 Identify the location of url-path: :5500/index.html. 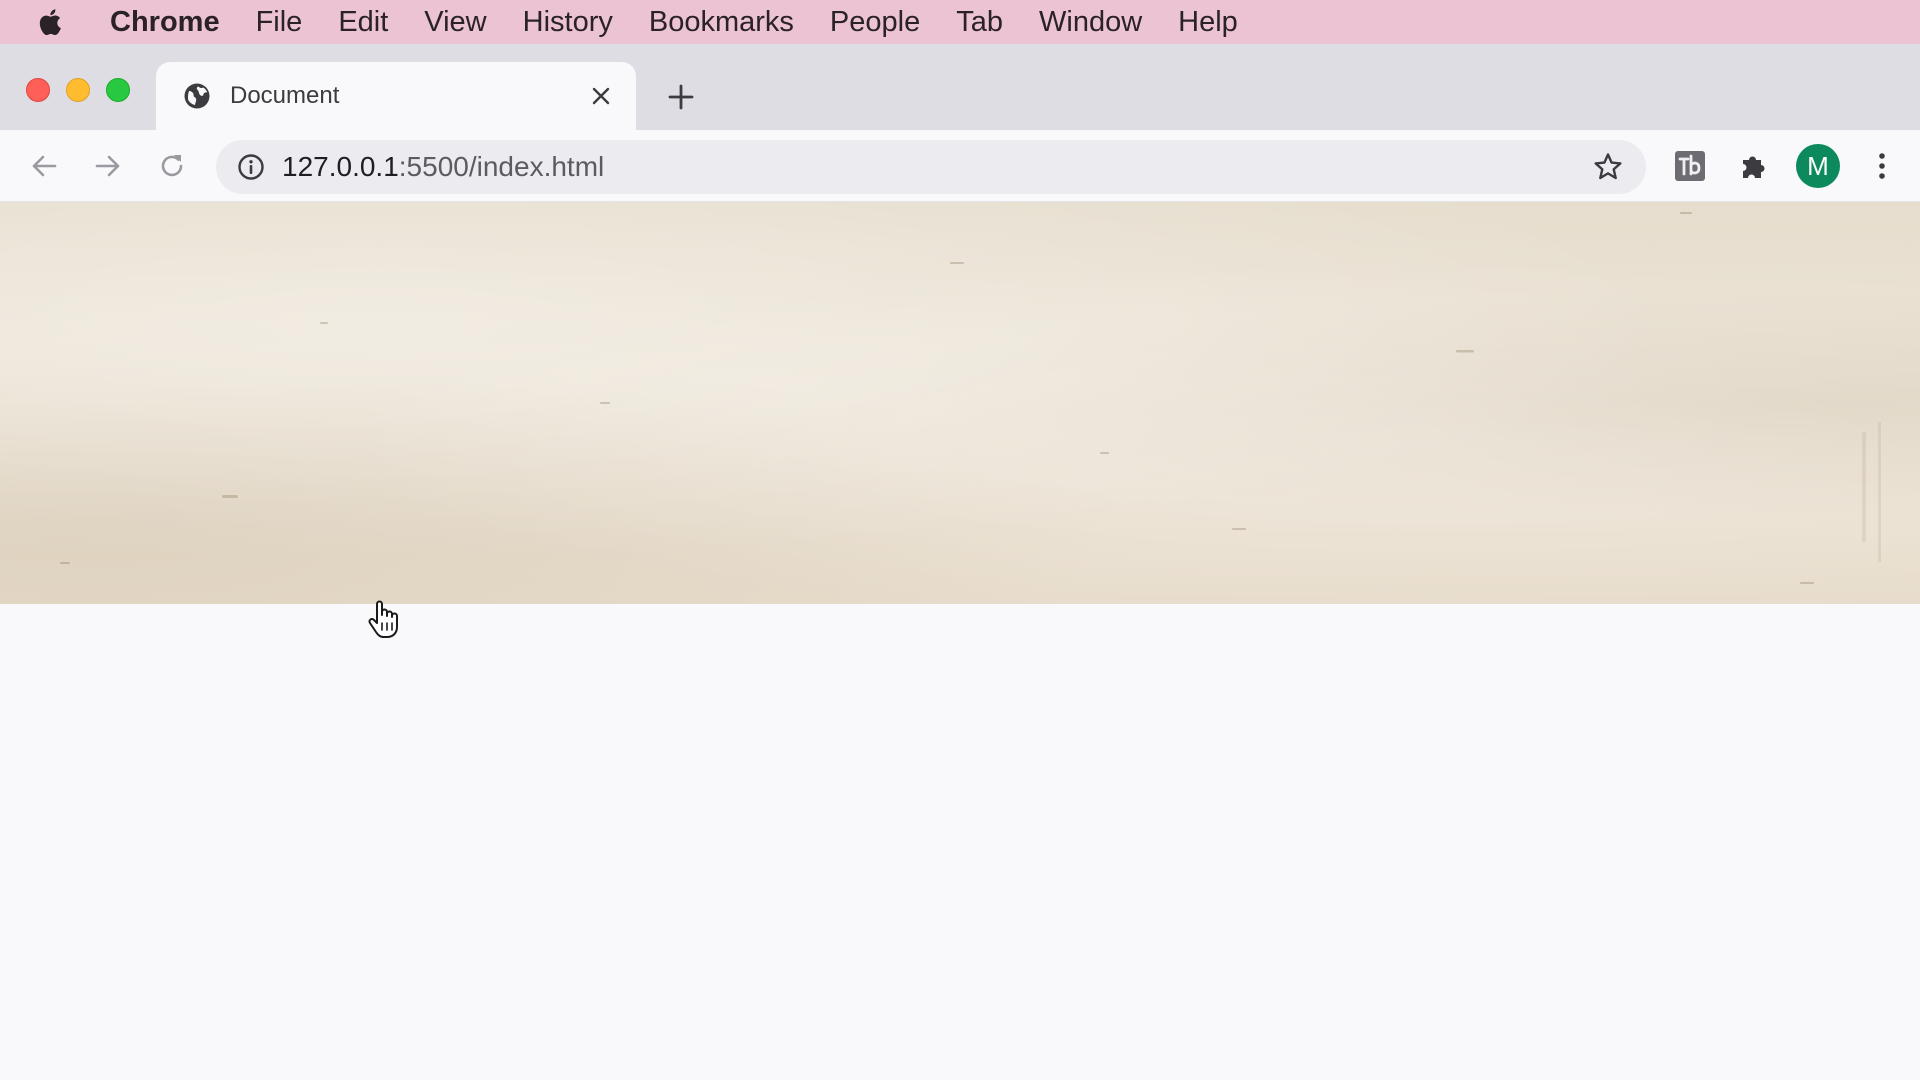
(501, 166).